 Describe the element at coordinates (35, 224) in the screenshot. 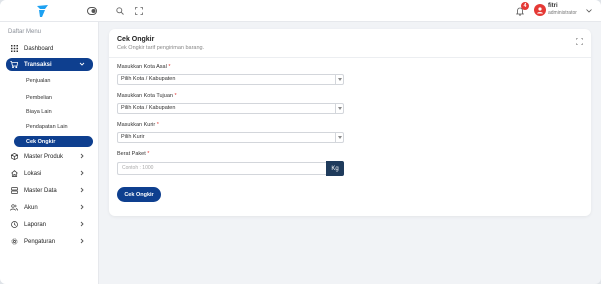

I see `sidebar-item-label: Laporan` at that location.